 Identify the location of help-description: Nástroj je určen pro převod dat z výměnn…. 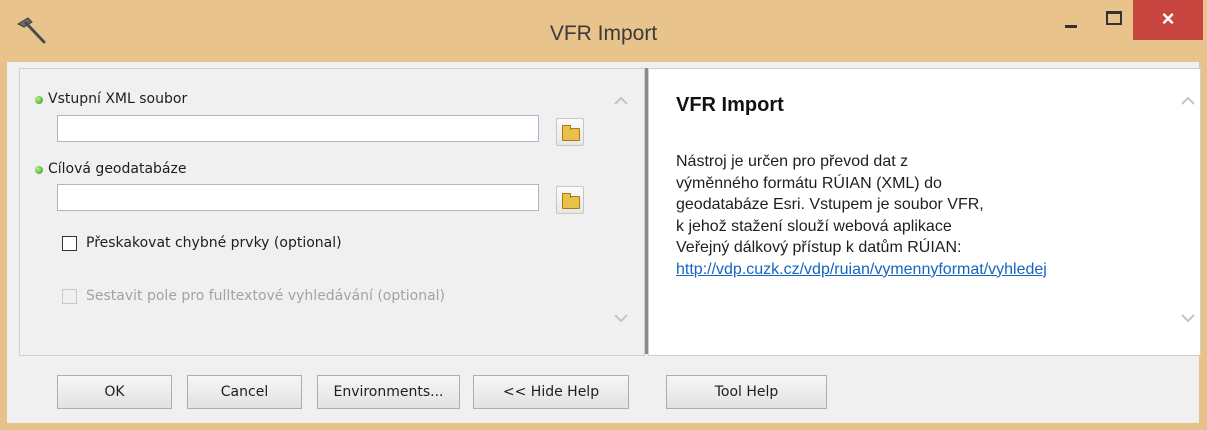
(830, 204).